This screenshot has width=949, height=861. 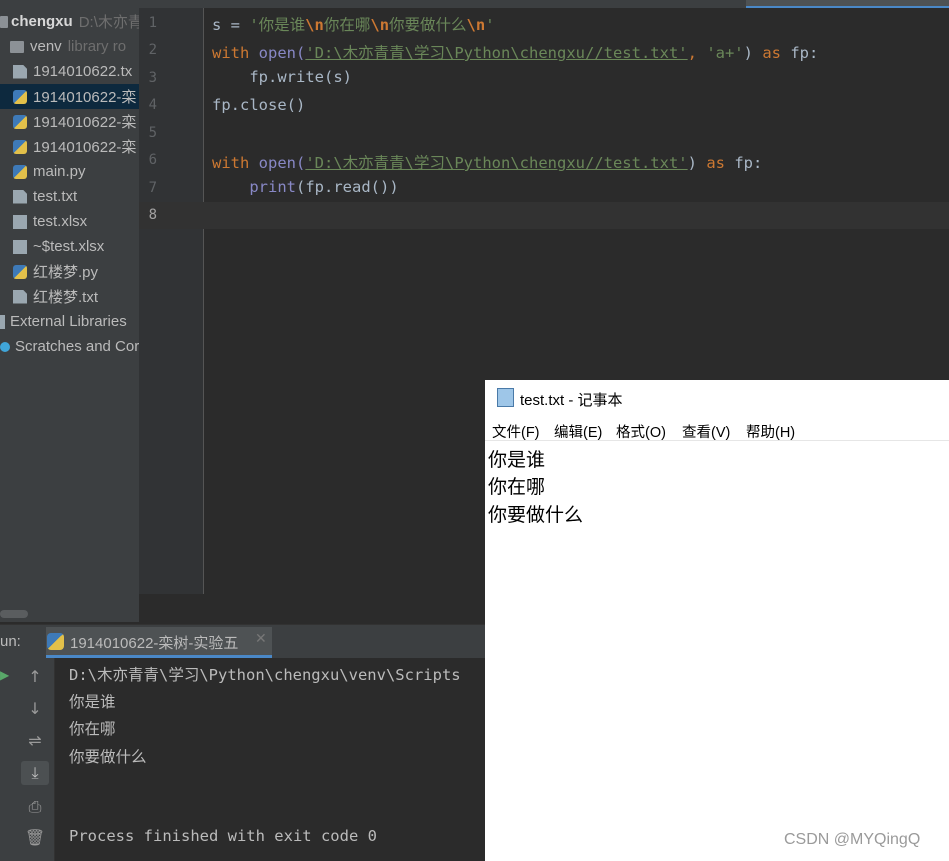 I want to click on line-number: 3, so click(x=152, y=78).